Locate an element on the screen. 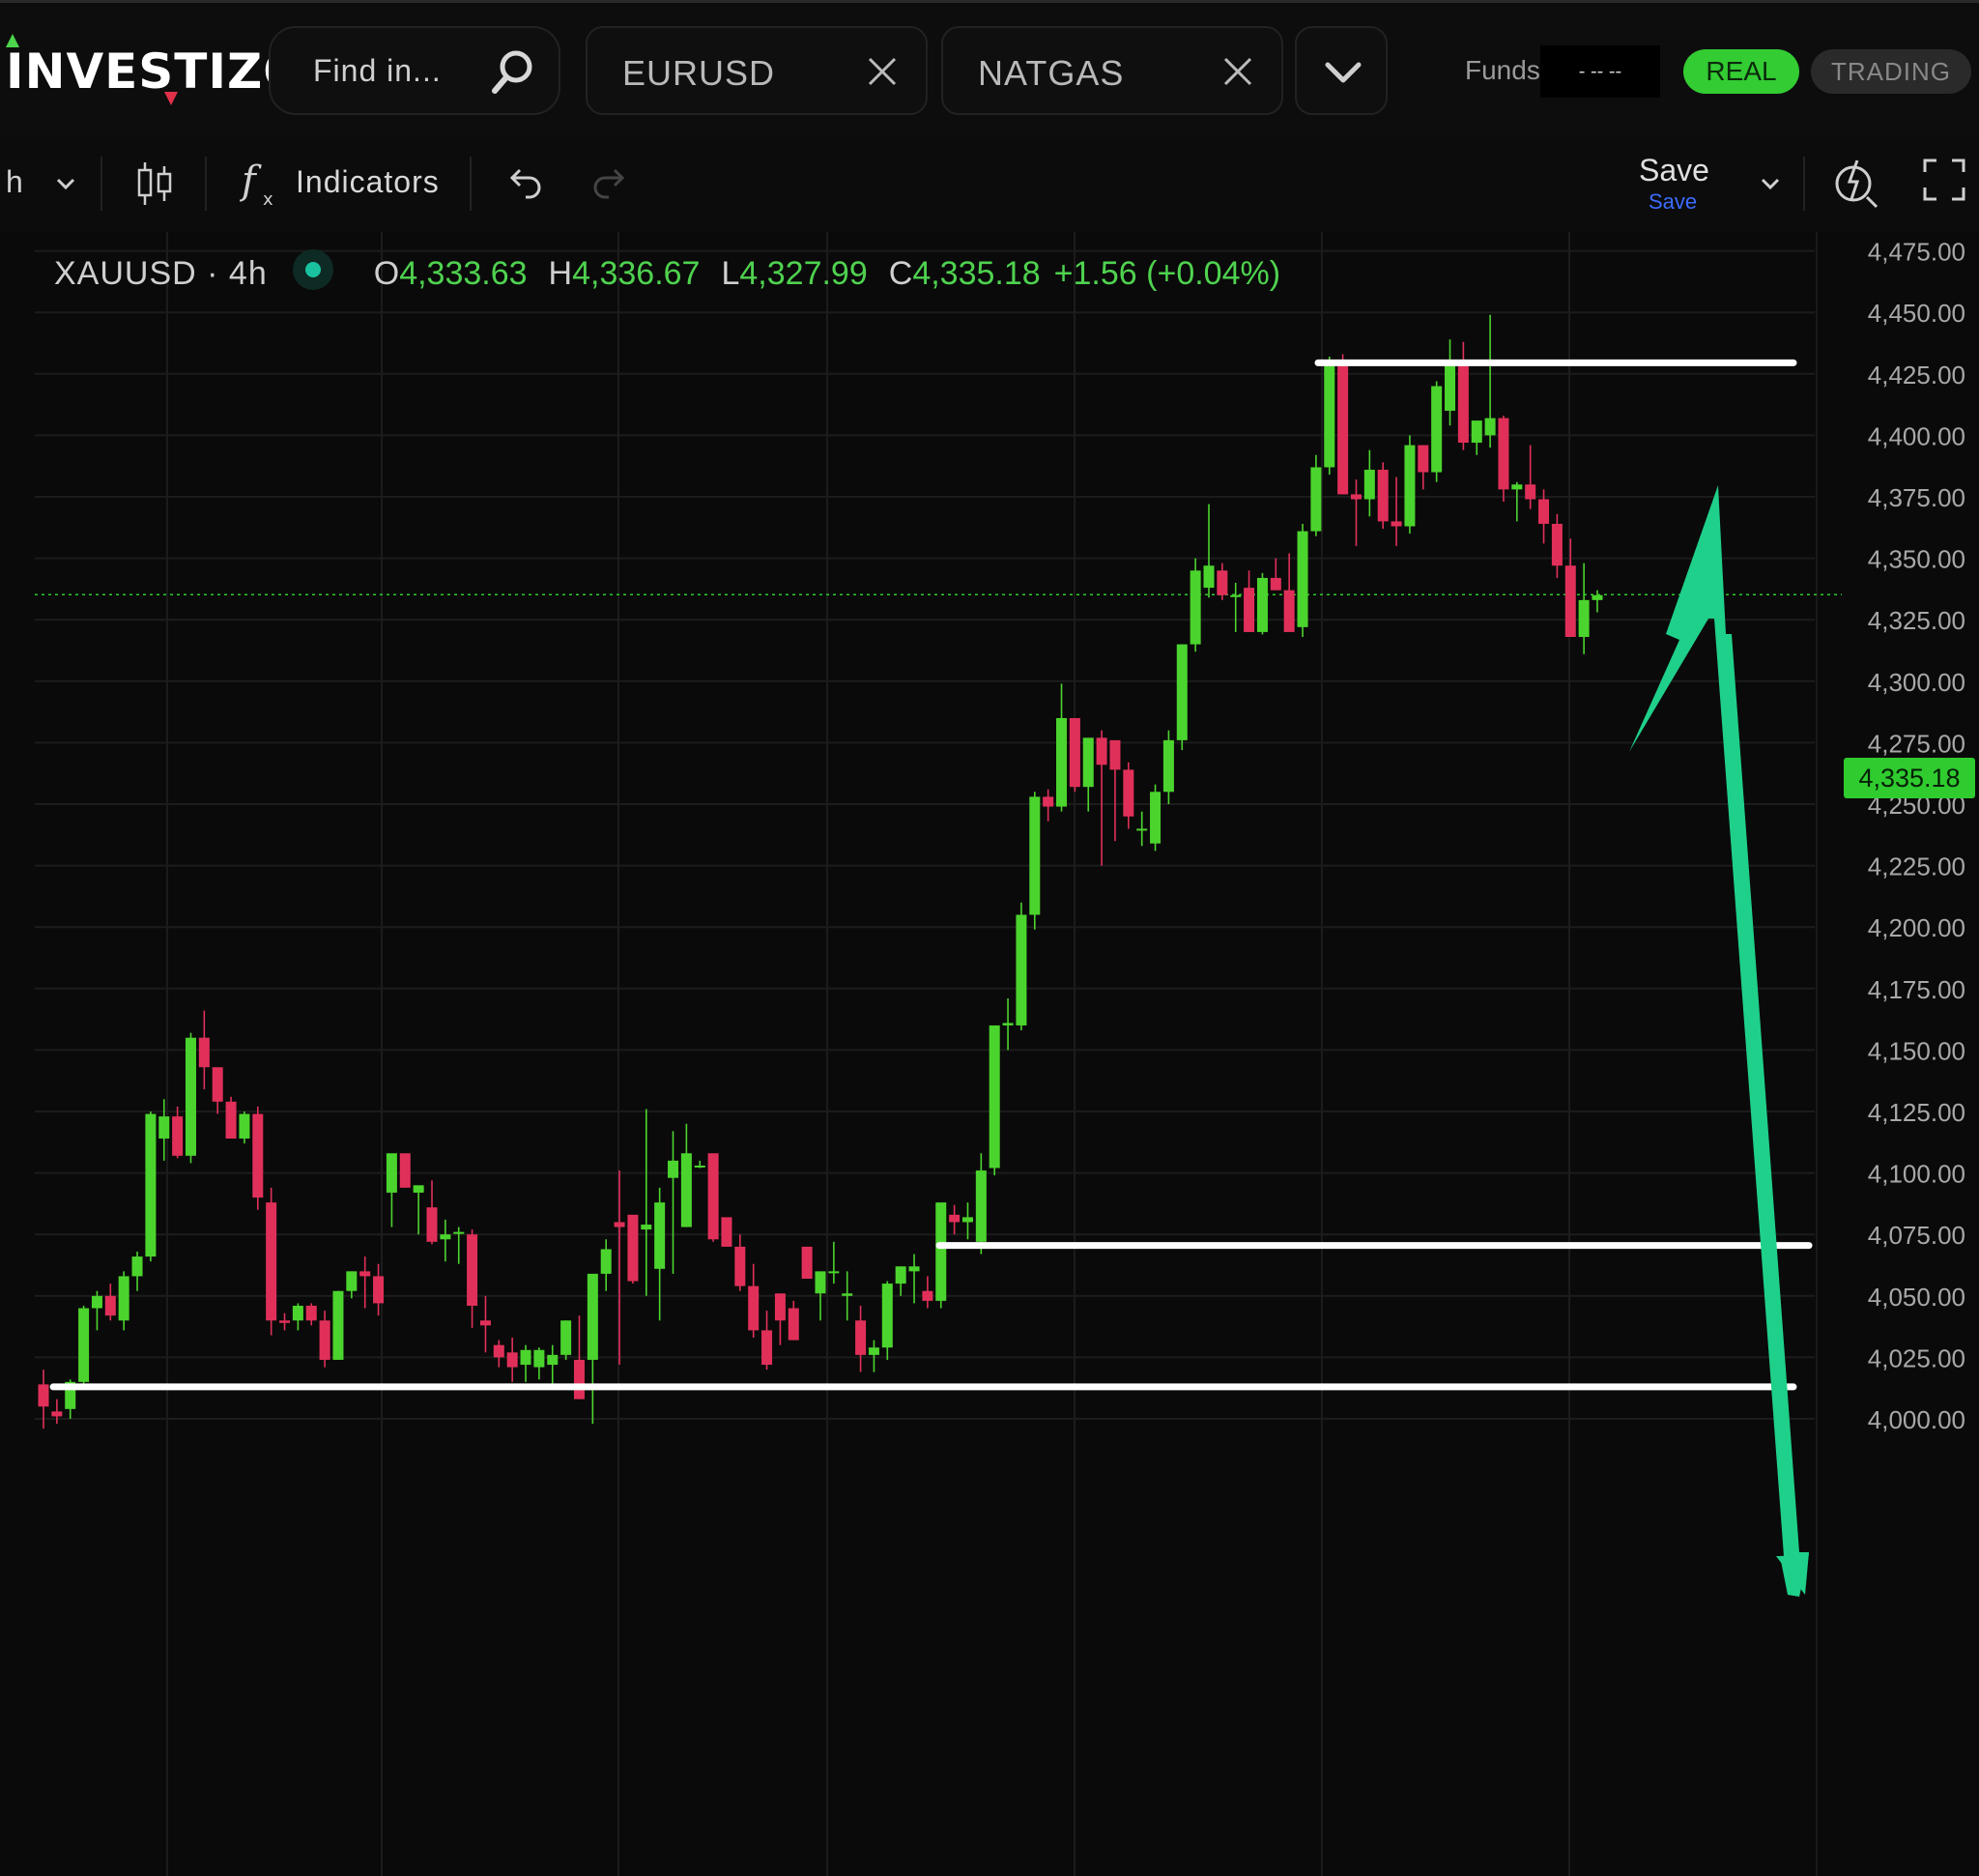 The image size is (1979, 1876). function-icon: f x is located at coordinates (261, 184).